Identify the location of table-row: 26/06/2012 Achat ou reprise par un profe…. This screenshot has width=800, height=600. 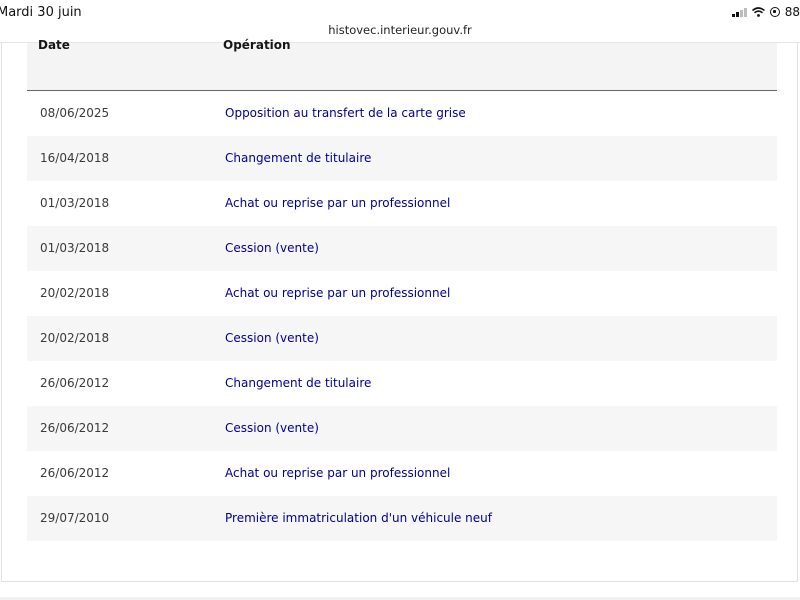
(402, 473).